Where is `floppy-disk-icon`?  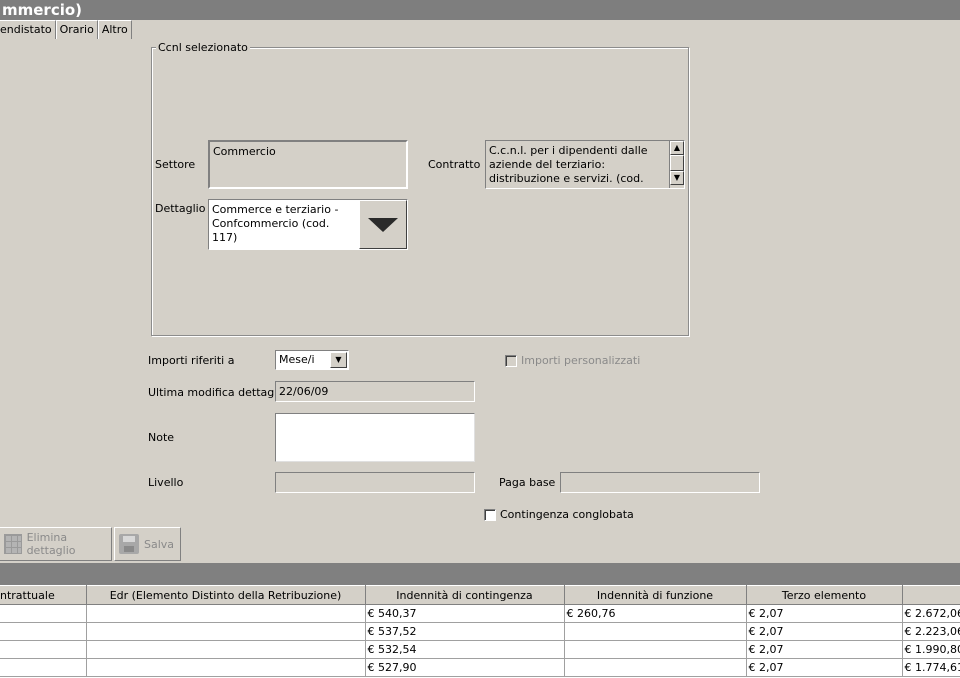
floppy-disk-icon is located at coordinates (129, 544).